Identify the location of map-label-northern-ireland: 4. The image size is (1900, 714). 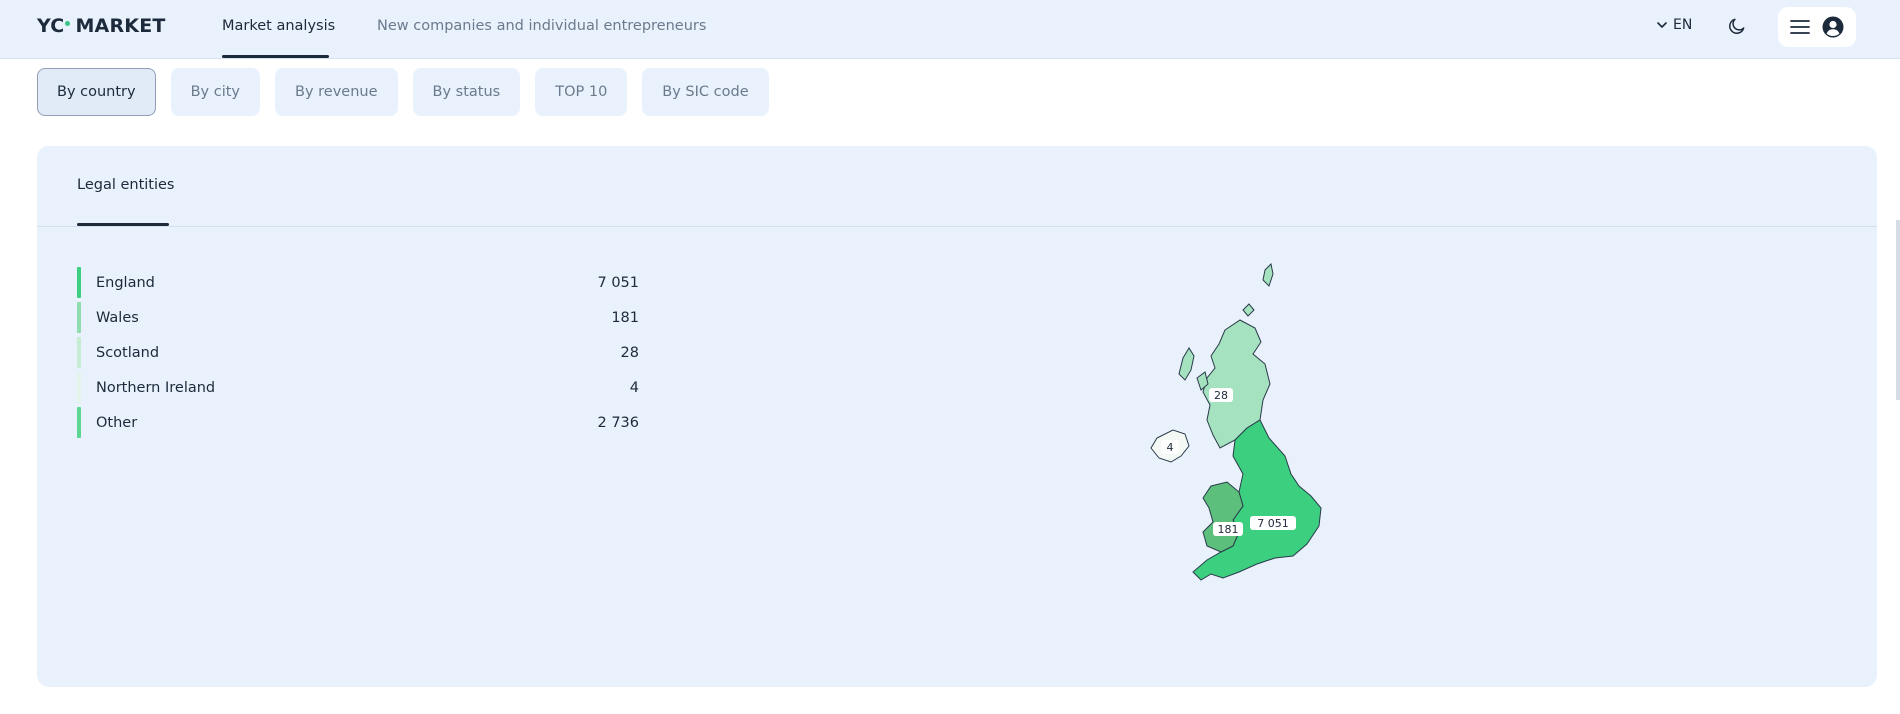
(1170, 447).